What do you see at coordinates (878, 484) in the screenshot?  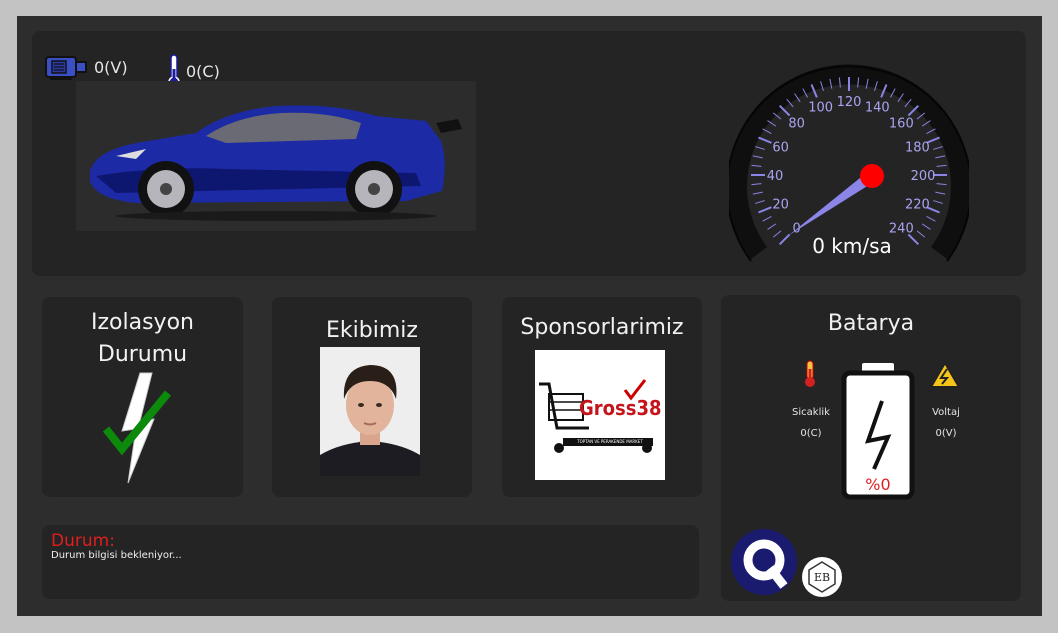 I see `battery-charge: %0` at bounding box center [878, 484].